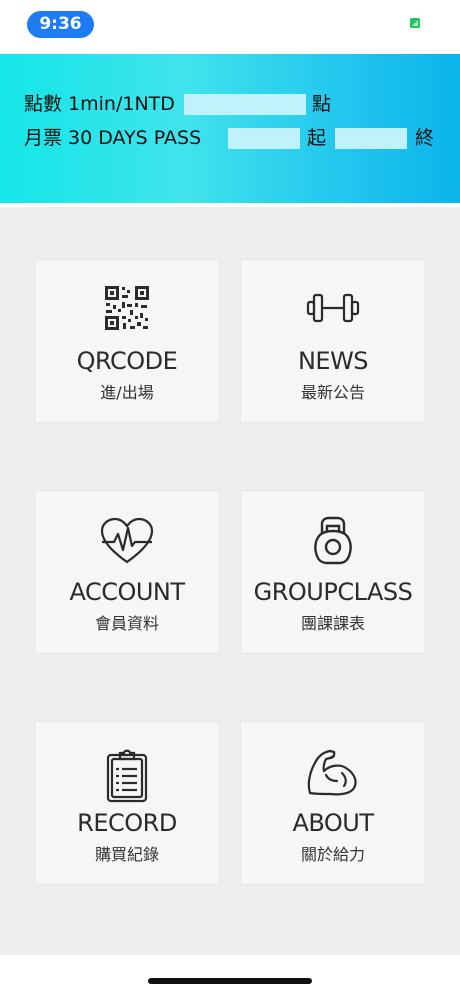 This screenshot has height=996, width=460. I want to click on menu-tile-subtitle: 最新公告, so click(332, 392).